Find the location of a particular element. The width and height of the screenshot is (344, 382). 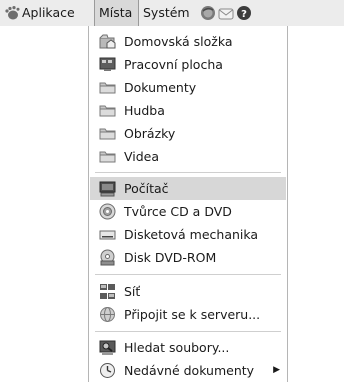

computer-icon is located at coordinates (107, 189).